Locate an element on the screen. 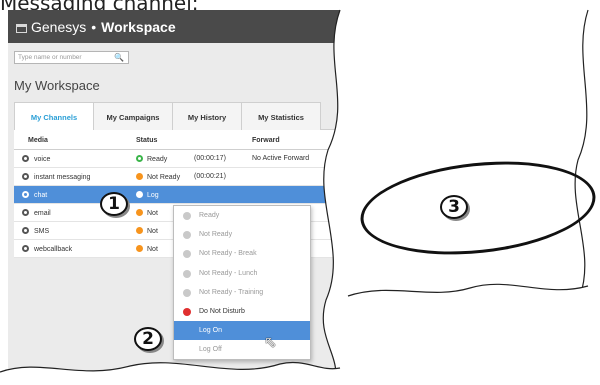 This screenshot has width=600, height=385. callout-3: 3 is located at coordinates (454, 207).